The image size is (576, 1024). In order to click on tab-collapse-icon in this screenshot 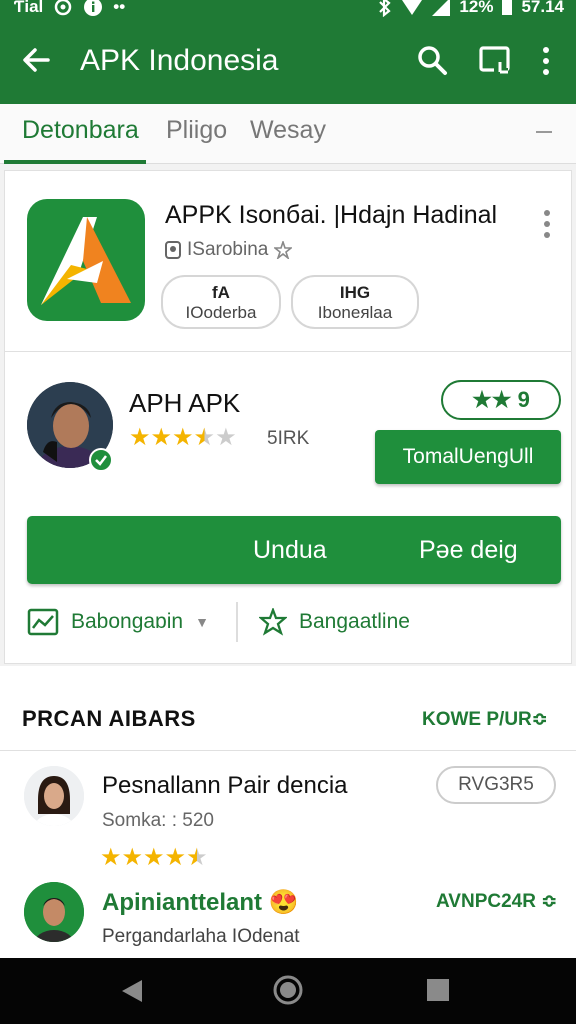, I will do `click(544, 132)`.